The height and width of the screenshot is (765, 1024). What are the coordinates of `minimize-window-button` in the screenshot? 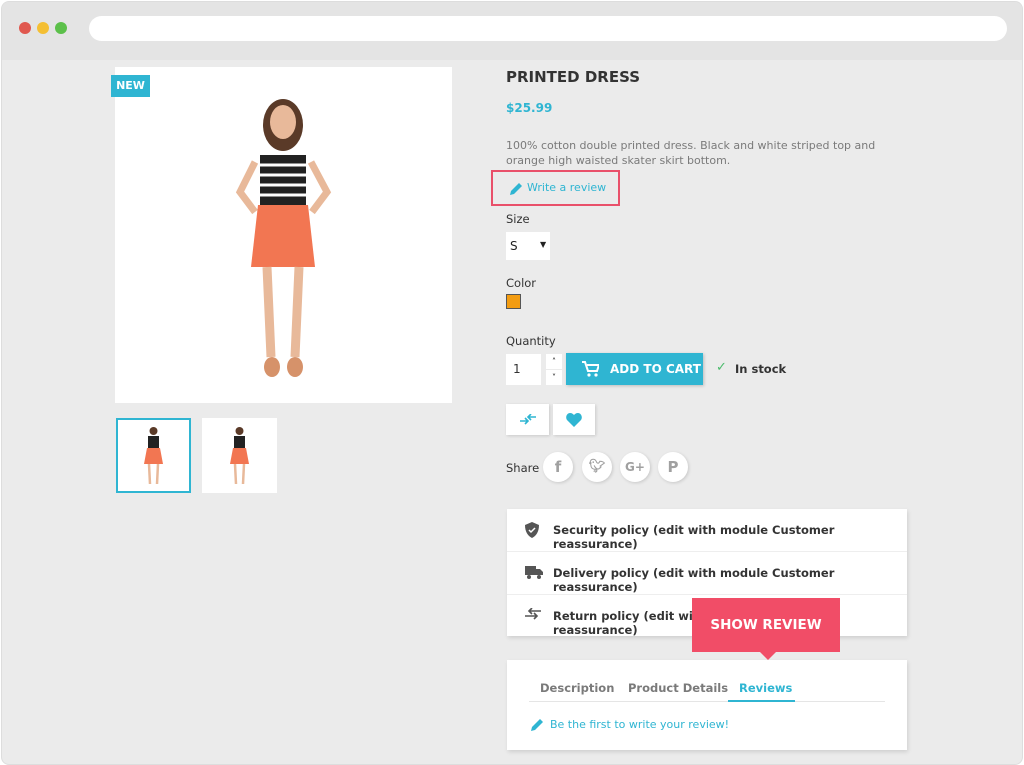 It's located at (43, 28).